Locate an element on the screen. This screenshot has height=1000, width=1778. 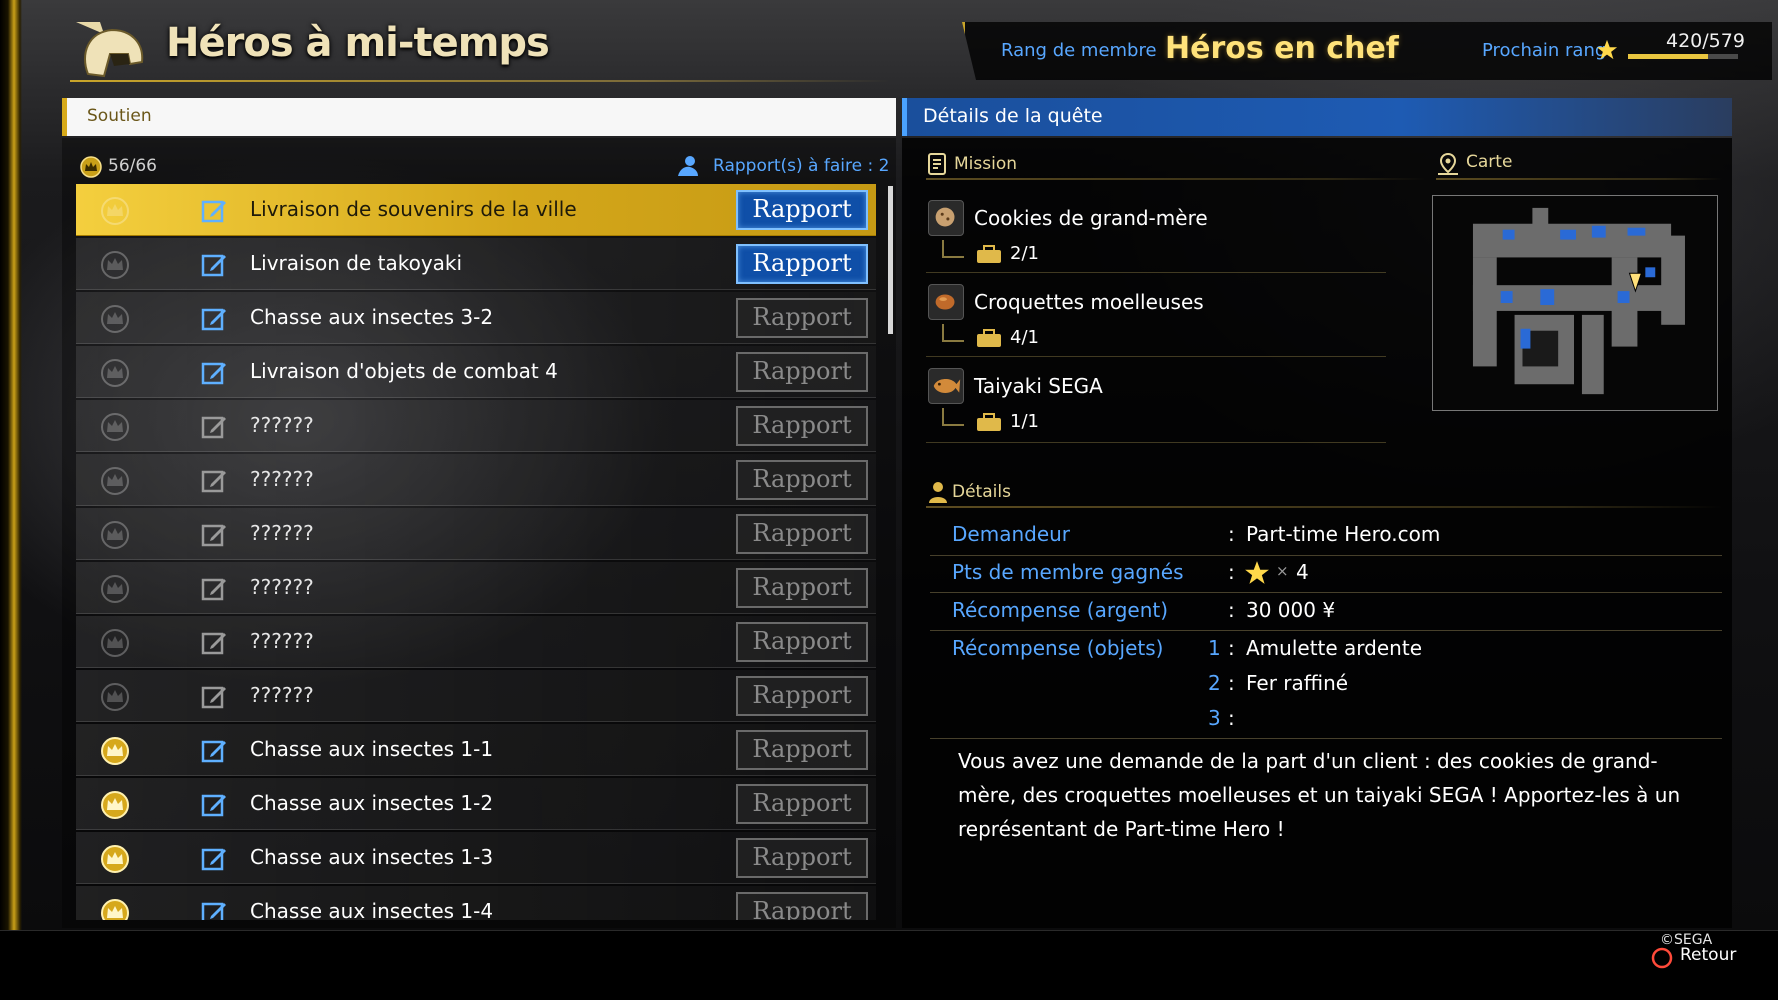
quest-row: Livraison d'objets de combat 4 Rapport is located at coordinates (476, 372).